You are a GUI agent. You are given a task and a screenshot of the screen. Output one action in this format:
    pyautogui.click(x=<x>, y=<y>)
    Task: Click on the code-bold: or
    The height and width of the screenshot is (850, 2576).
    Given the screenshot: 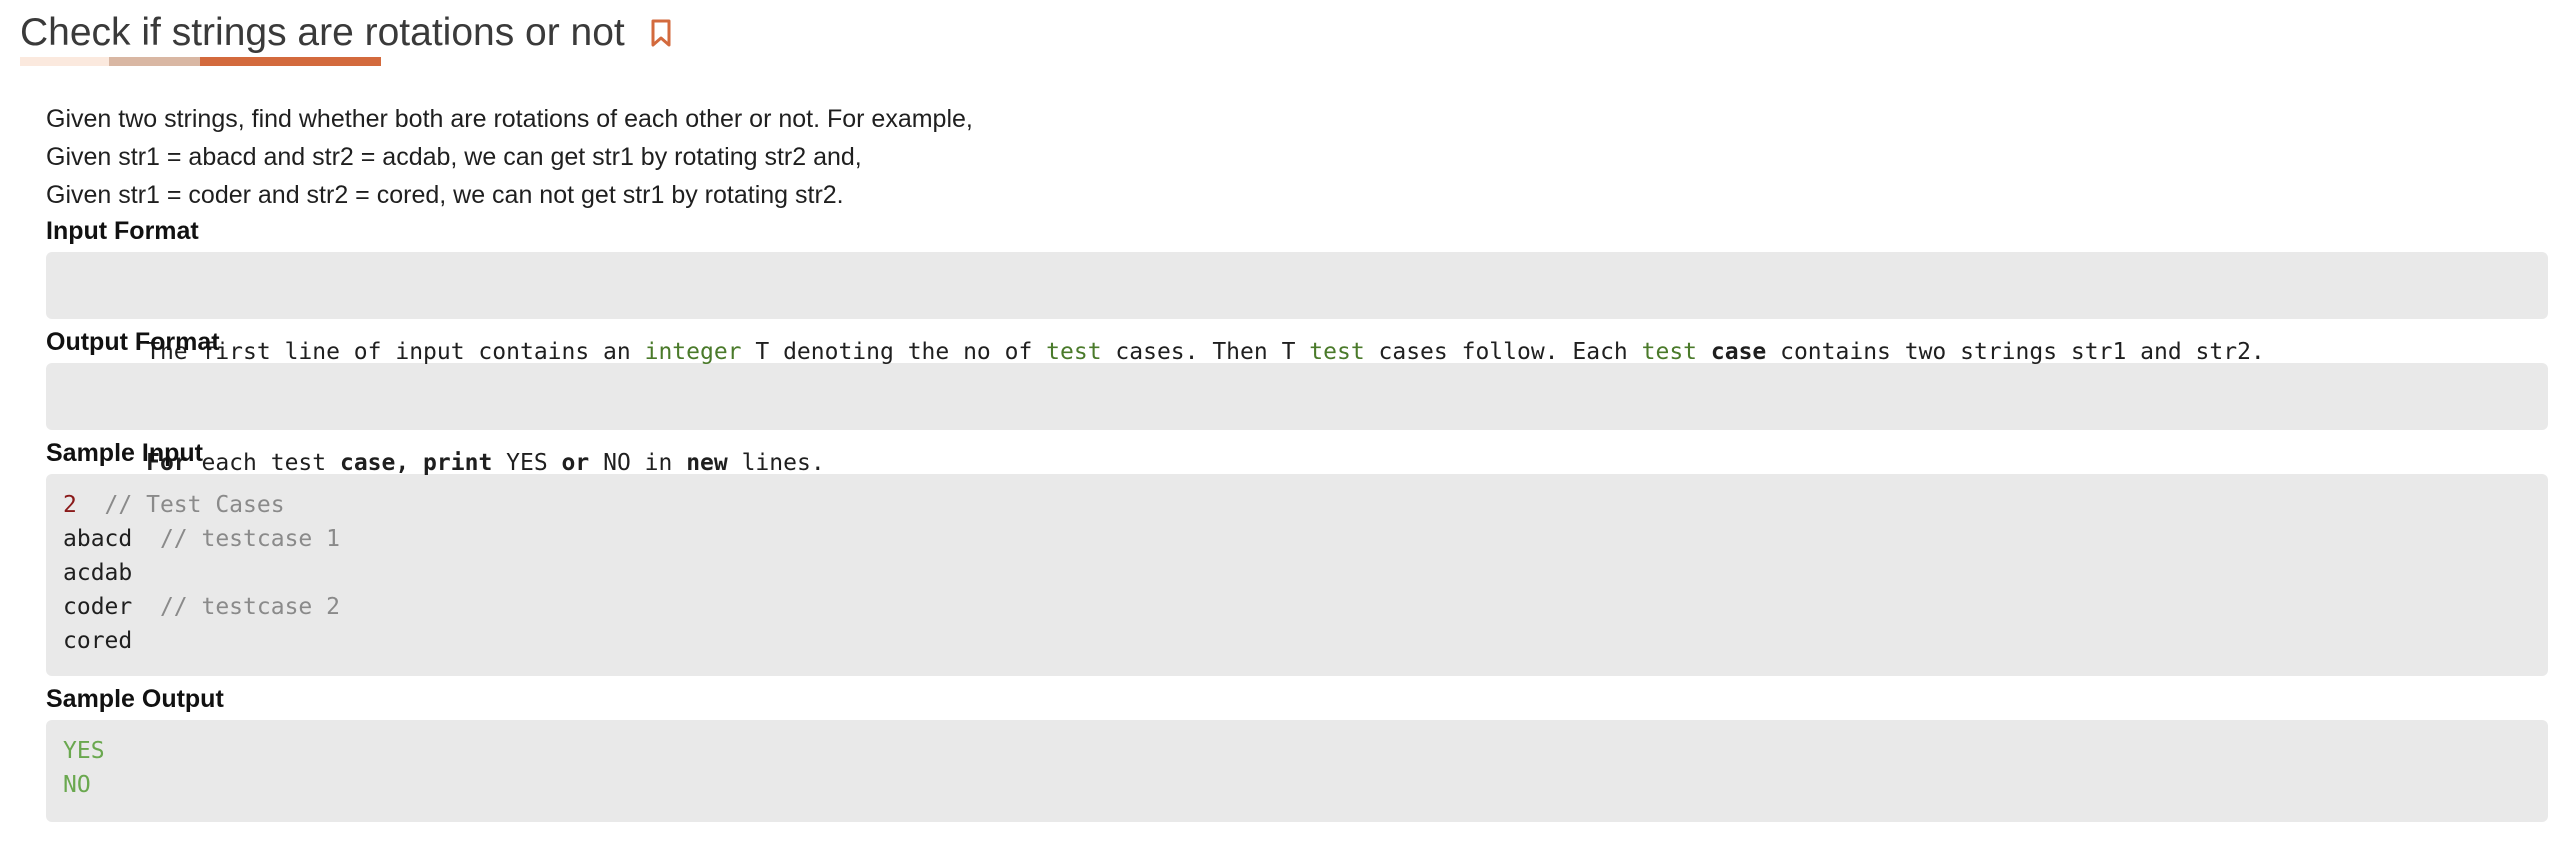 What is the action you would take?
    pyautogui.click(x=575, y=463)
    